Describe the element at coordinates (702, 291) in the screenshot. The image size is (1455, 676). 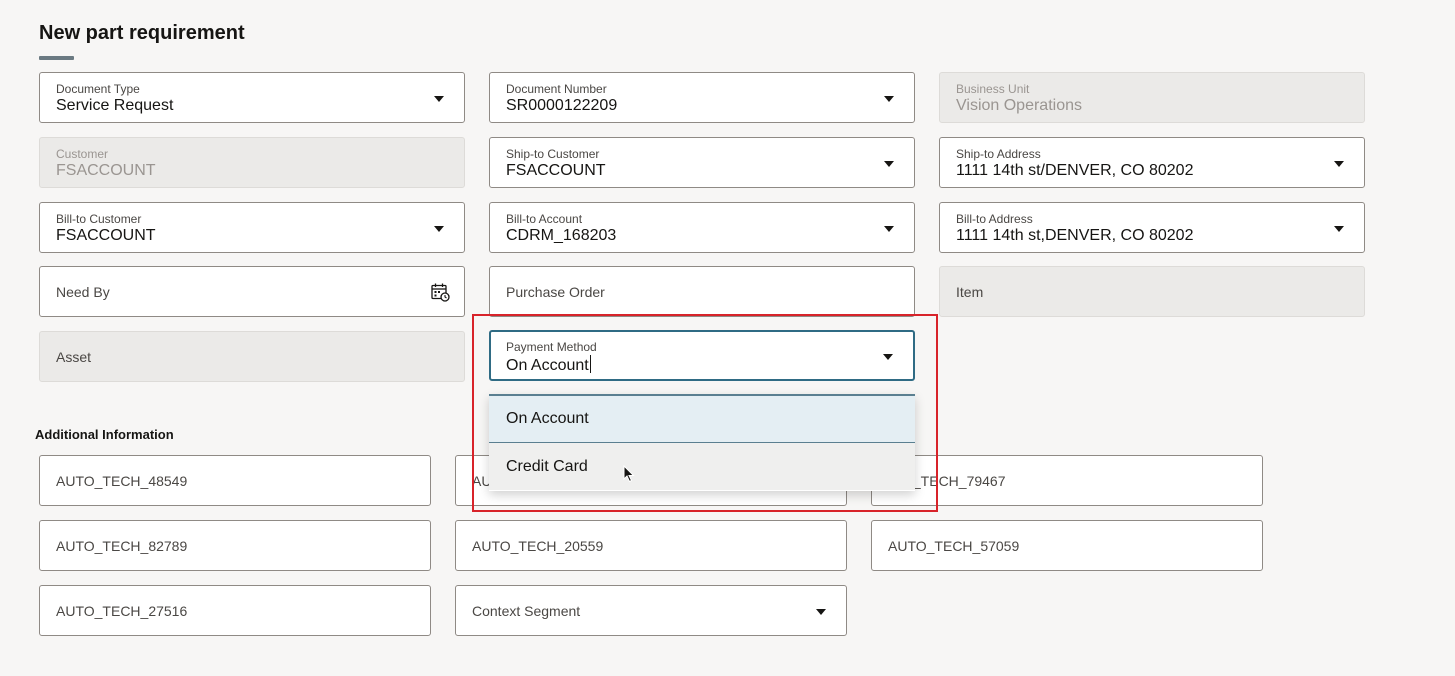
I see `purchase-order-field: Purchase Order` at that location.